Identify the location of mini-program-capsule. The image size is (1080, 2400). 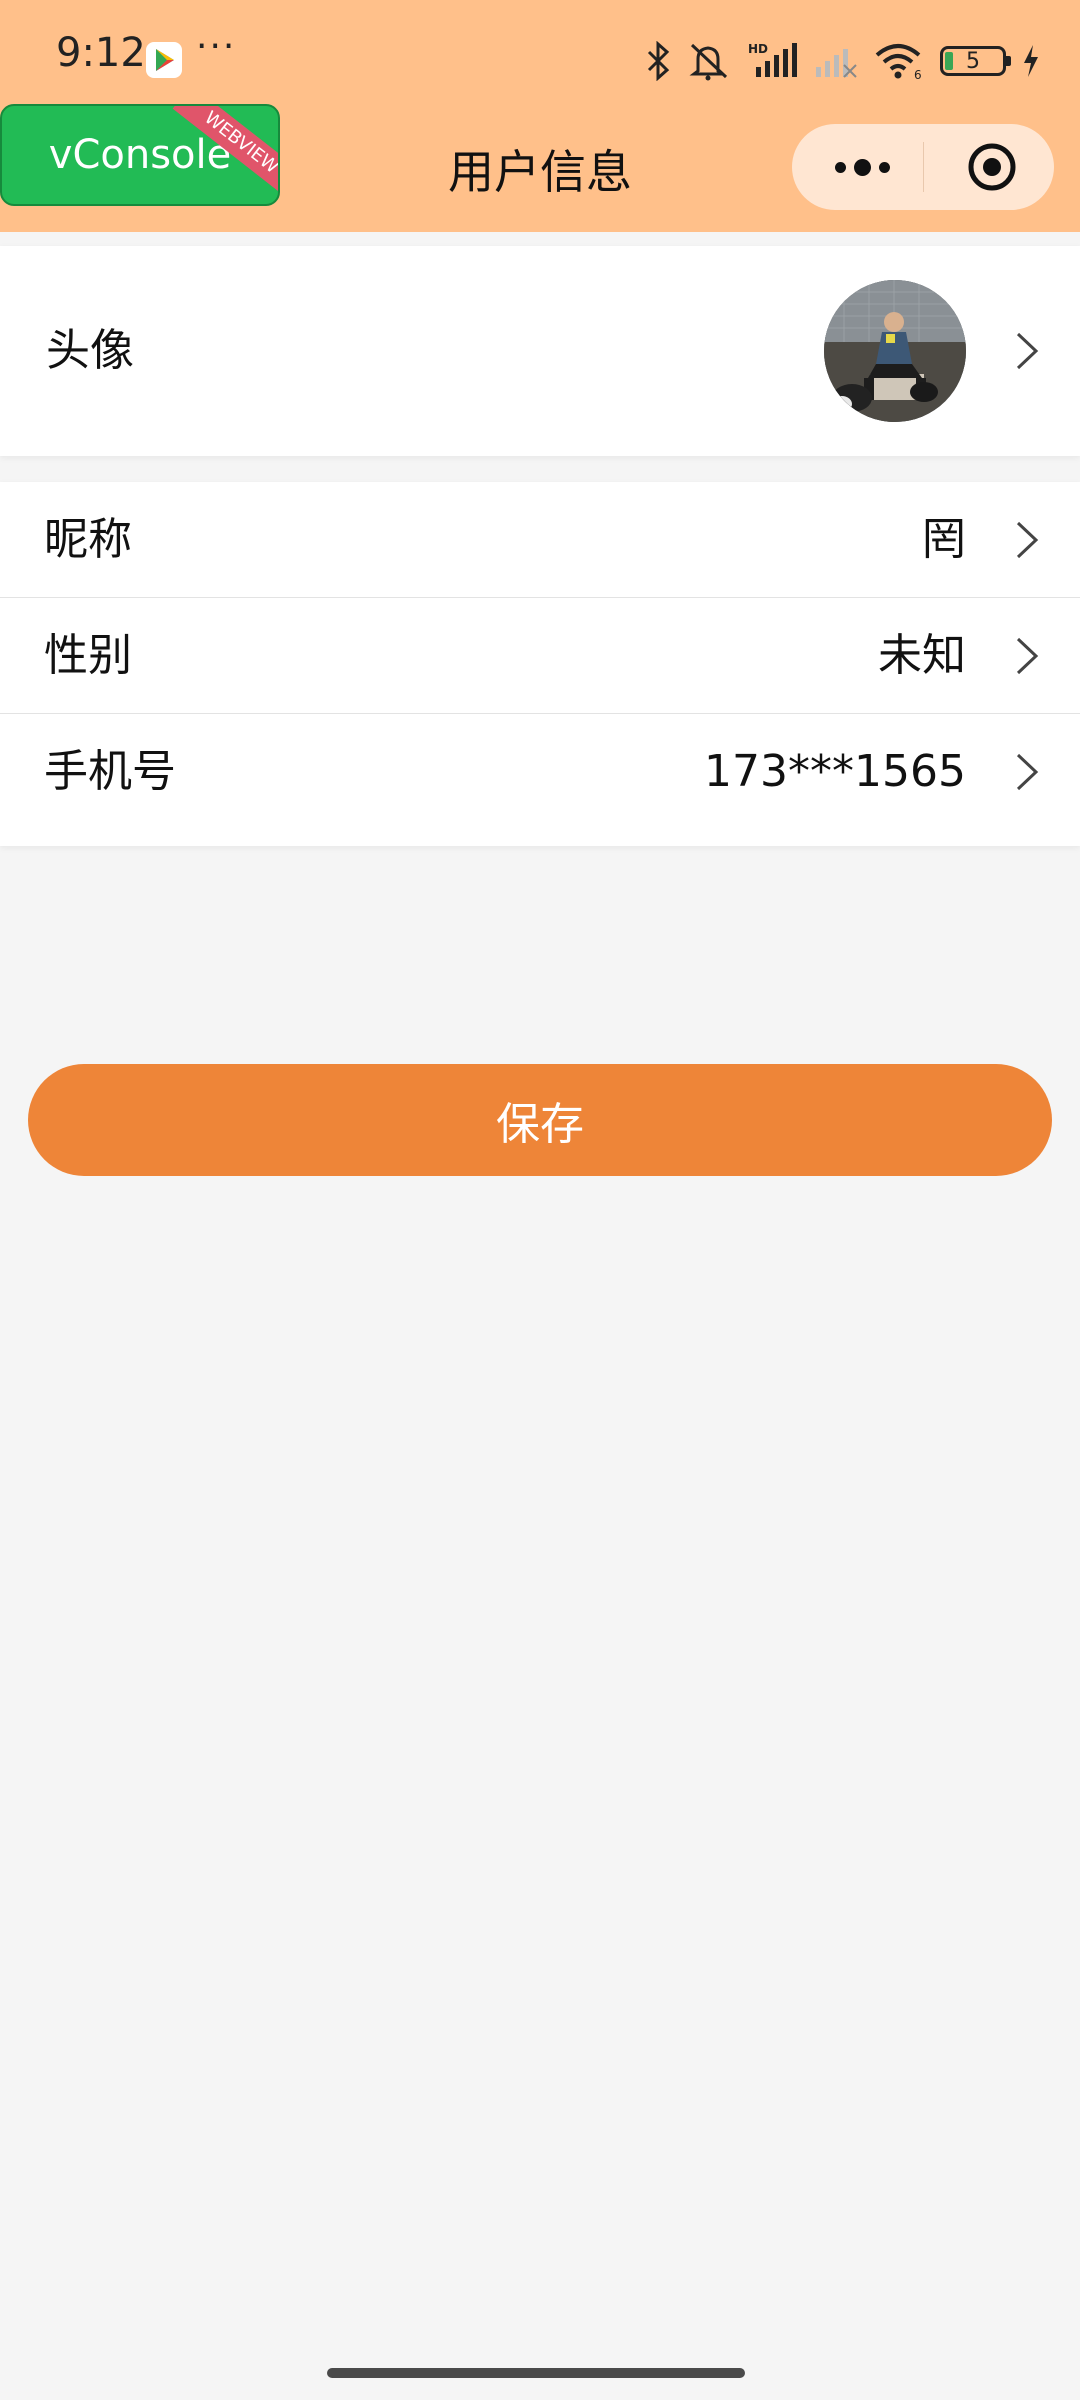
(923, 167).